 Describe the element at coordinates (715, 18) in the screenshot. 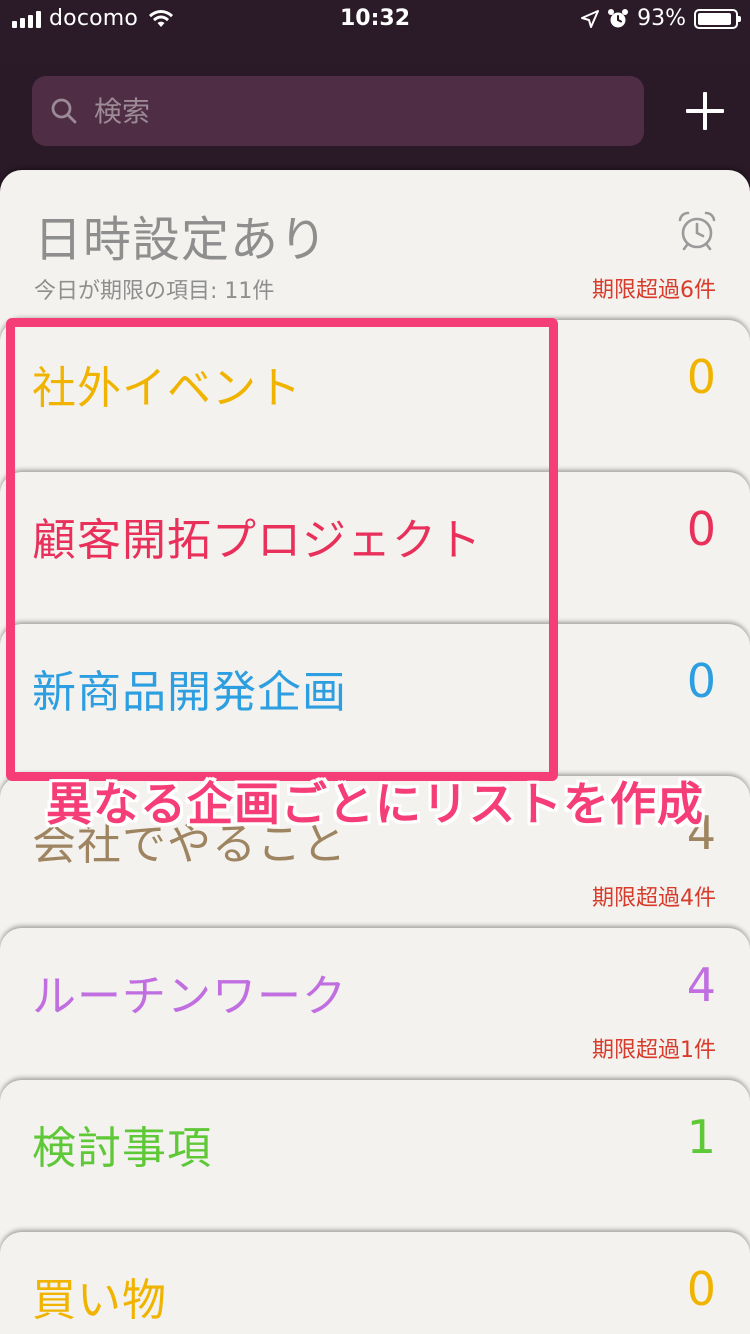

I see `battery-fill` at that location.